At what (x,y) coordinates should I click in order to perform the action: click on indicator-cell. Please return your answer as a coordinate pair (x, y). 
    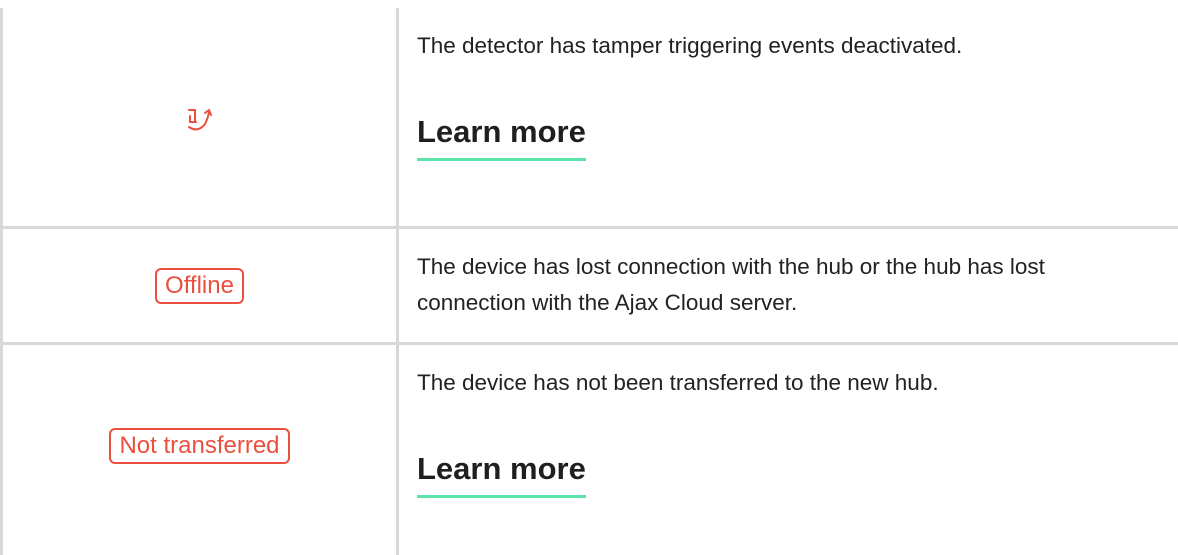
    Looking at the image, I should click on (199, 117).